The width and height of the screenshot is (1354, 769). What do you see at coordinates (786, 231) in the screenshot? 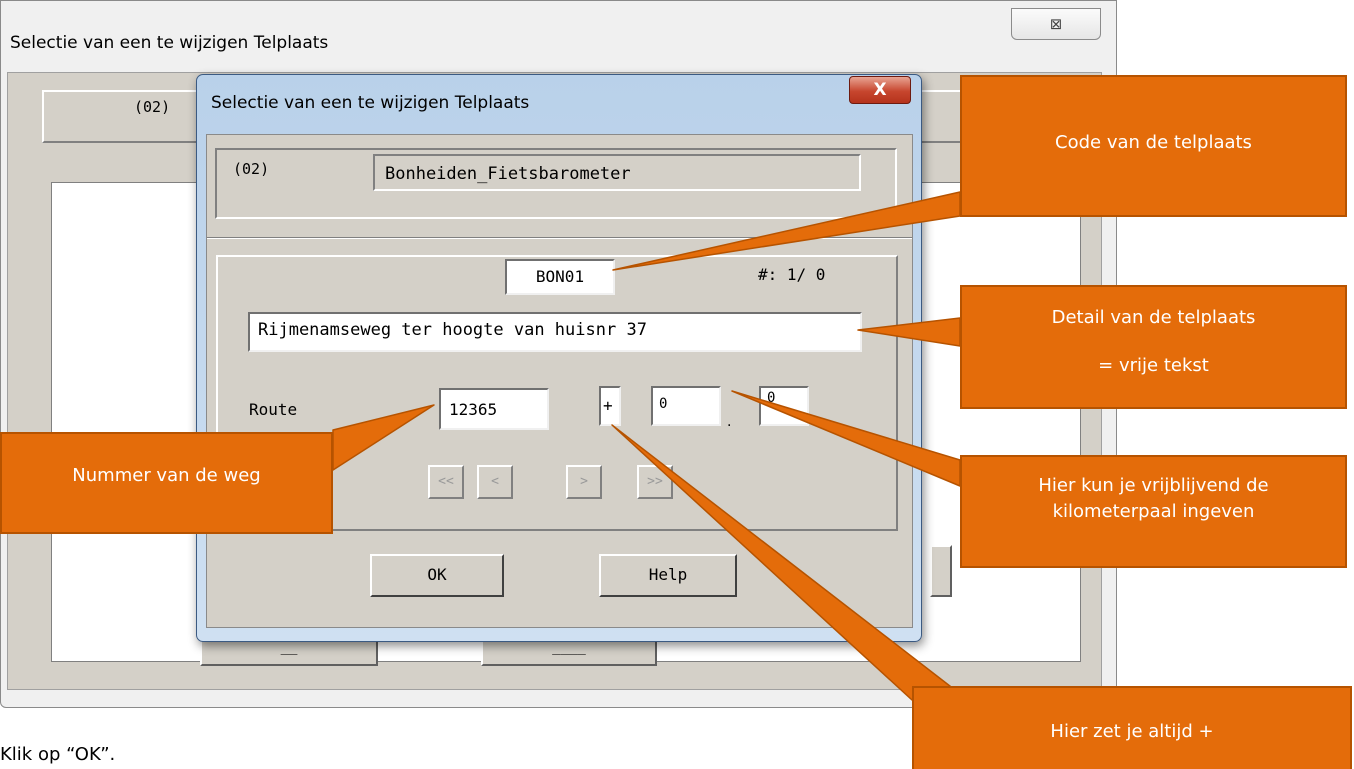
I see `leader-code` at bounding box center [786, 231].